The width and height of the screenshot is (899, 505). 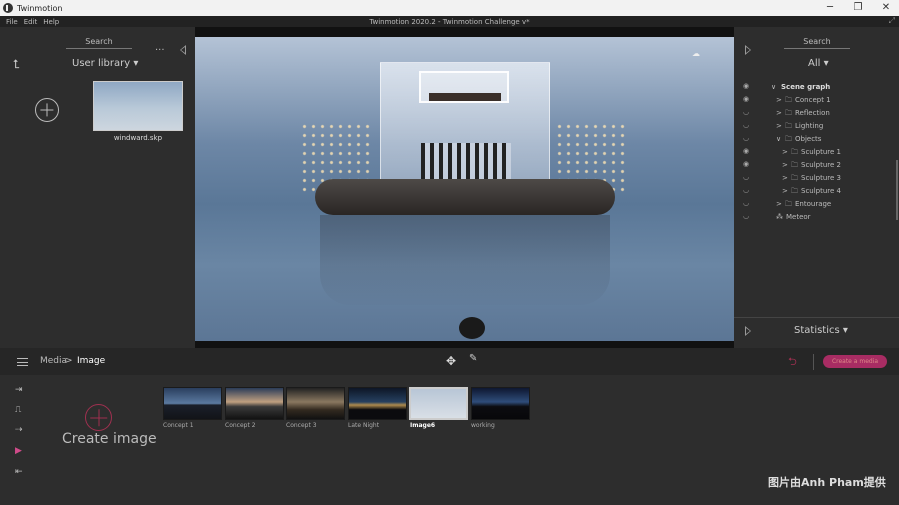 What do you see at coordinates (183, 50) in the screenshot?
I see `collapse-left-panel-icon` at bounding box center [183, 50].